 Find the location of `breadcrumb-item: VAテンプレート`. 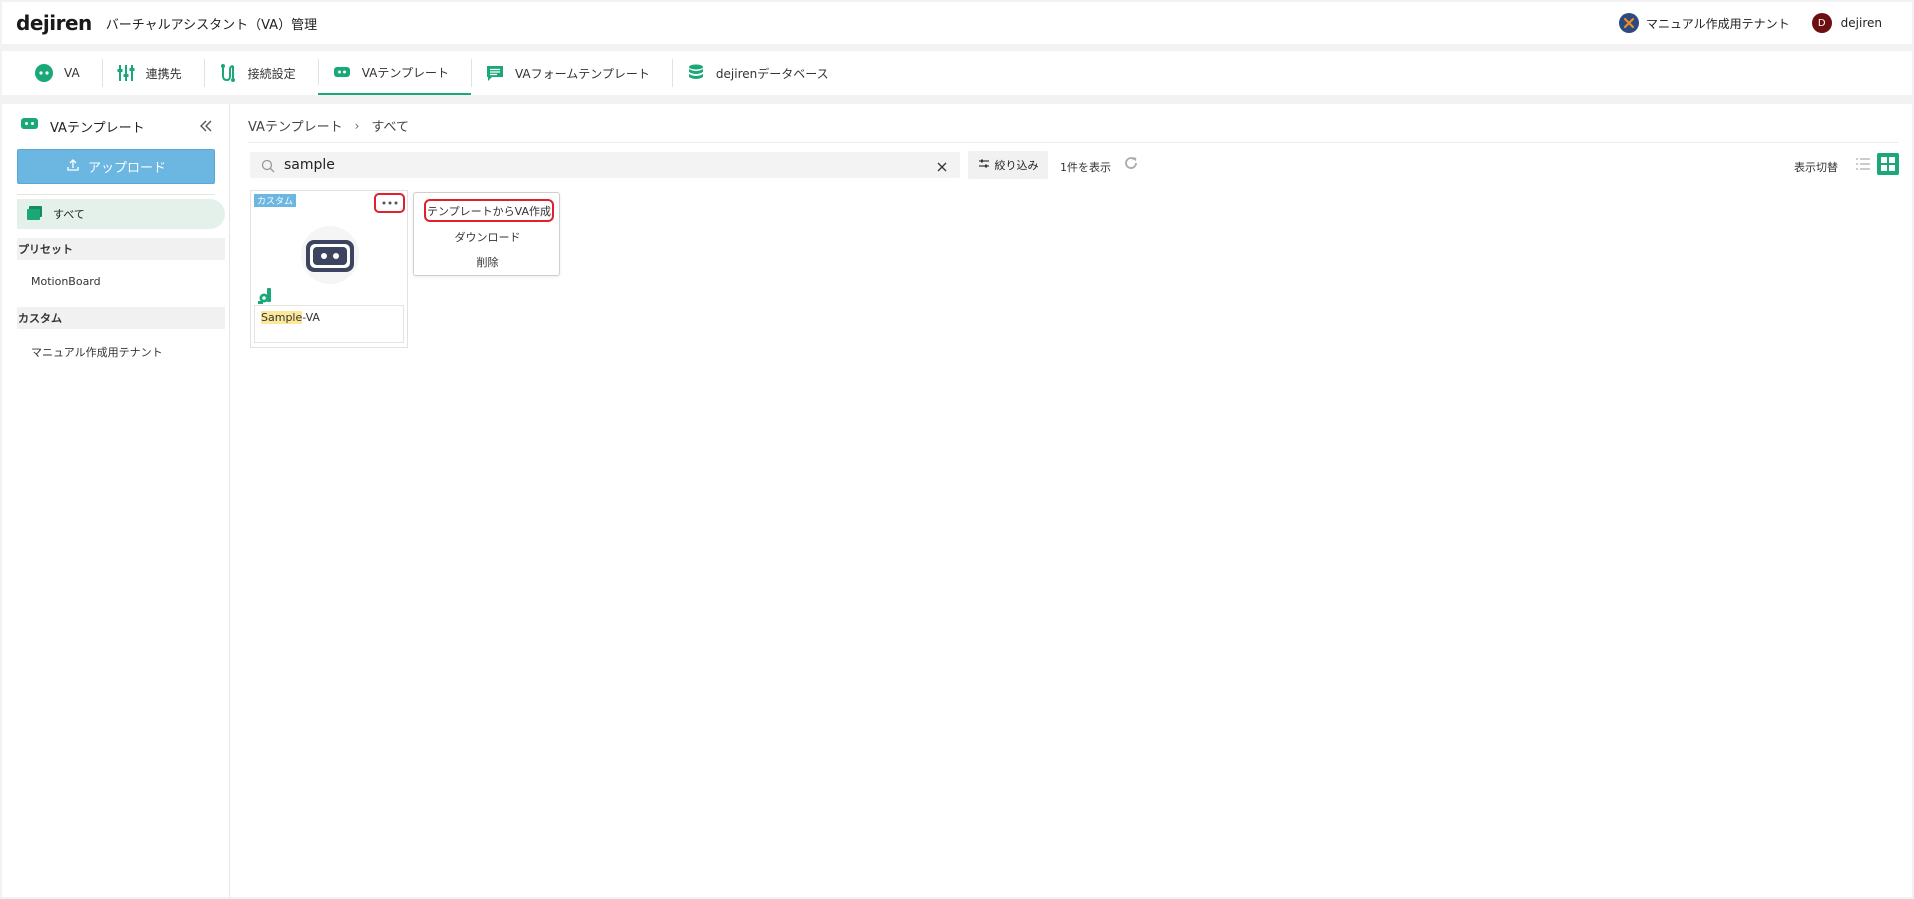

breadcrumb-item: VAテンプレート is located at coordinates (295, 125).